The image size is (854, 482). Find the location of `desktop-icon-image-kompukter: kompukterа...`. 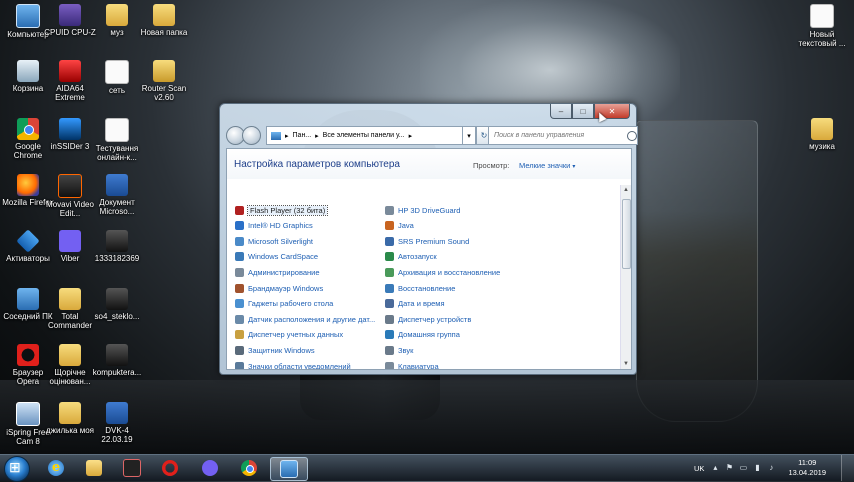

desktop-icon-image-kompukter: kompukterа... is located at coordinates (117, 360).